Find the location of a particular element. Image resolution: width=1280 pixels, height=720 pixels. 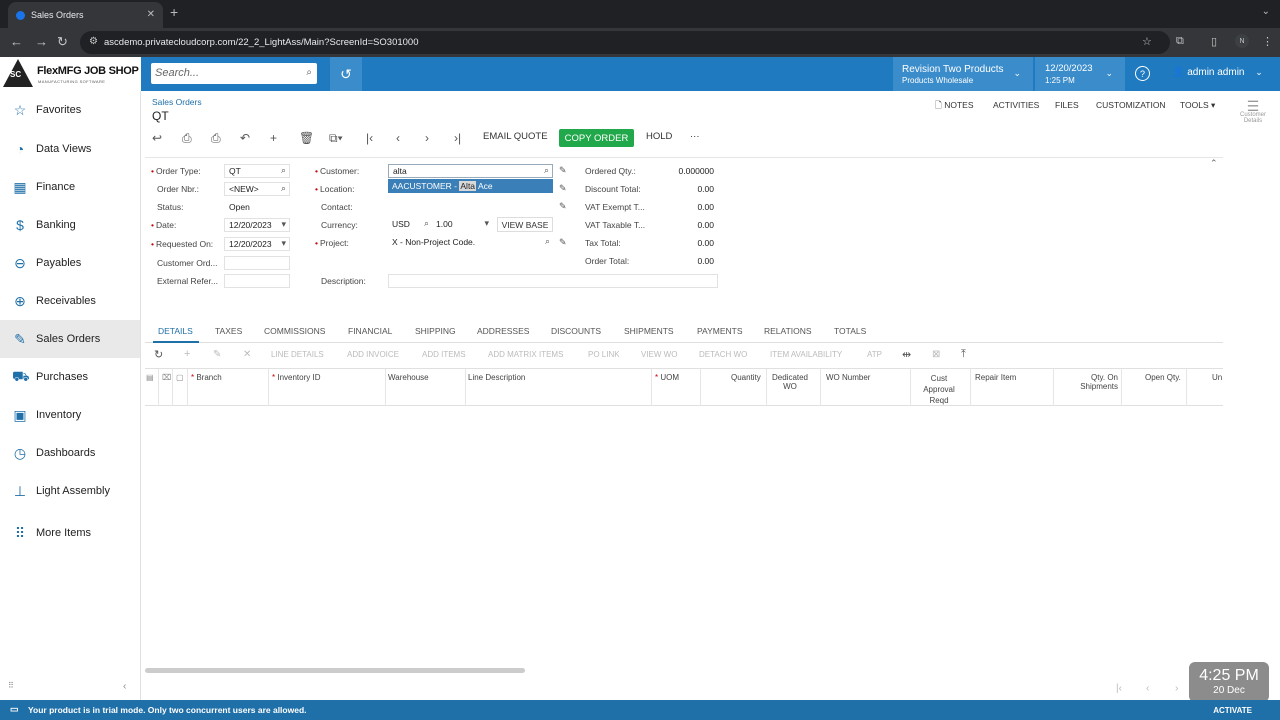

col-wo-number: WO Number is located at coordinates (848, 377).